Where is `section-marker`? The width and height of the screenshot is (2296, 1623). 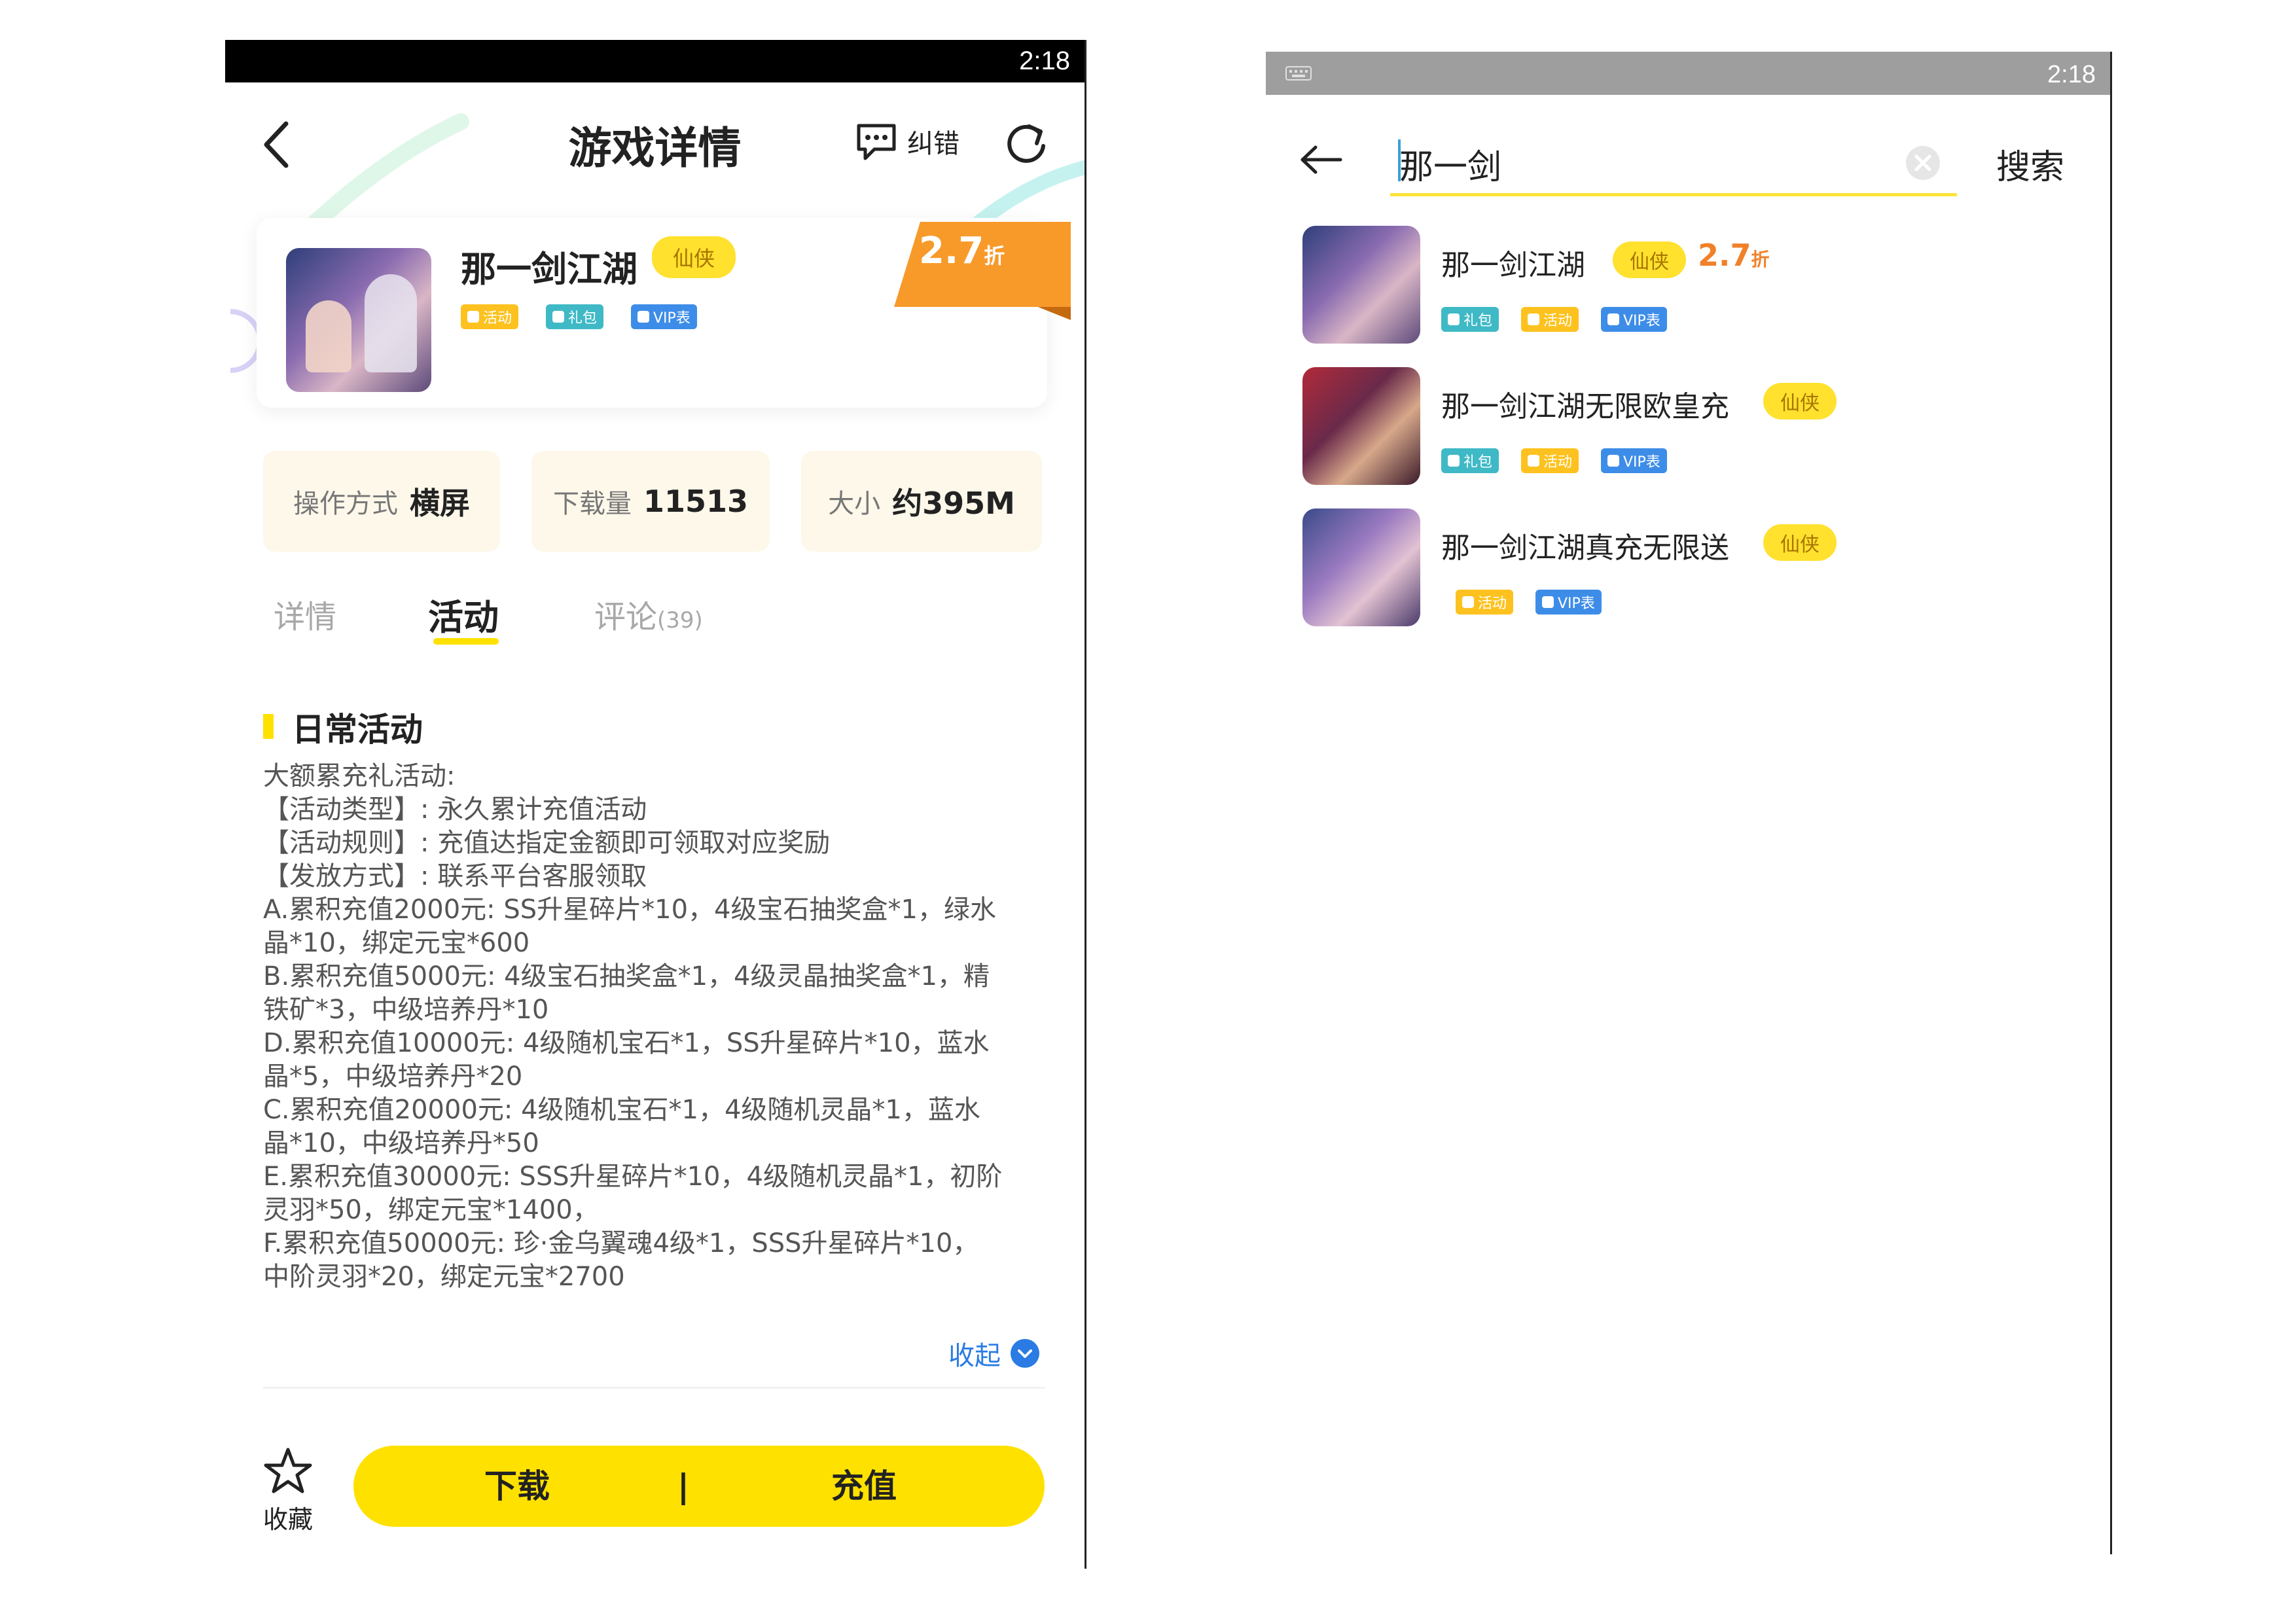
section-marker is located at coordinates (268, 726).